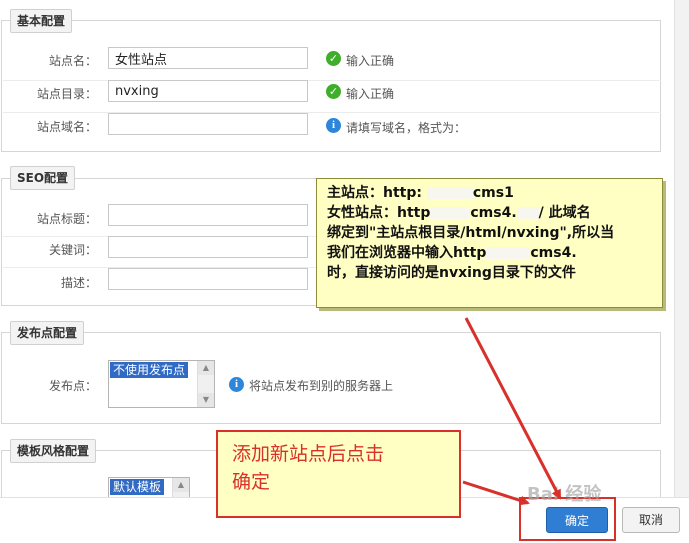 Image resolution: width=689 pixels, height=543 pixels. I want to click on arrow-from-instruction, so click(496, 493).